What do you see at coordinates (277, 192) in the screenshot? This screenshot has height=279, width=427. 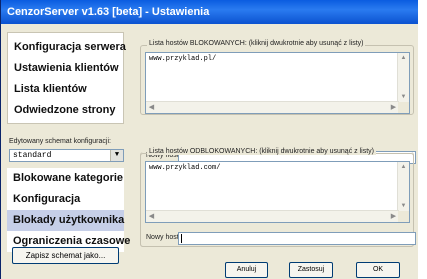 I see `unblocked-hosts-list: www.przyklad.com/ ▲ ▼ ◀ ▶` at bounding box center [277, 192].